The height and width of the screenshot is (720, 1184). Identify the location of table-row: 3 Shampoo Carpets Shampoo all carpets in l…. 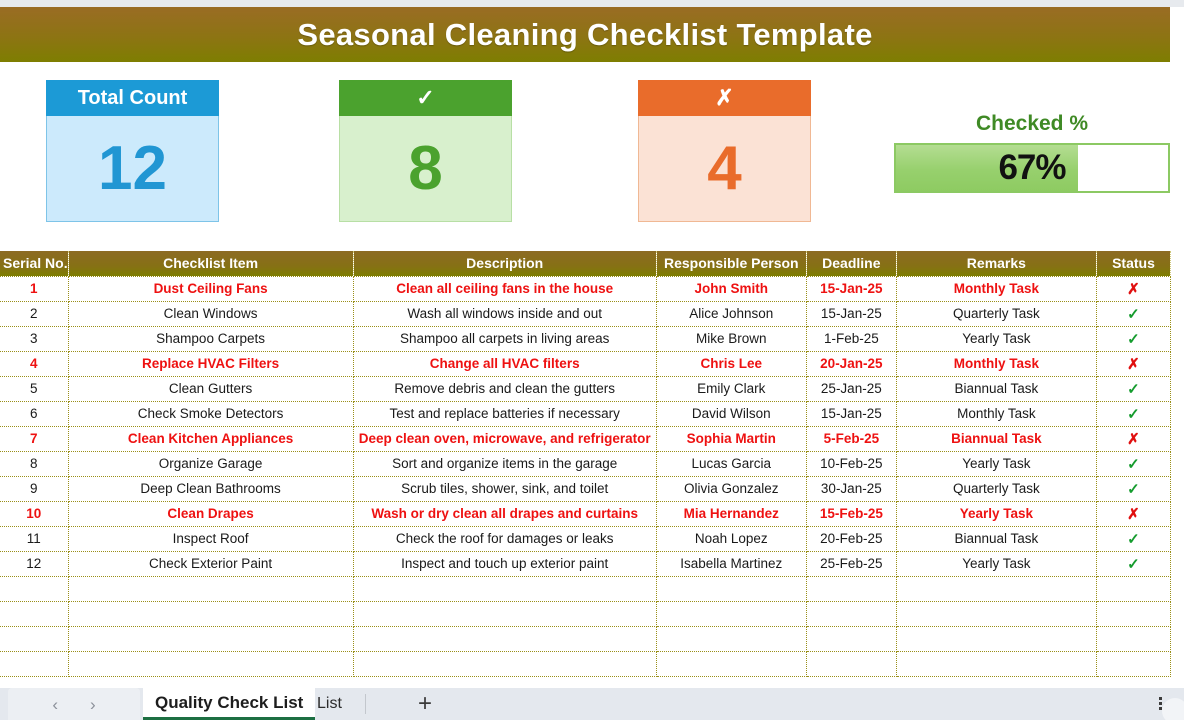
(586, 339).